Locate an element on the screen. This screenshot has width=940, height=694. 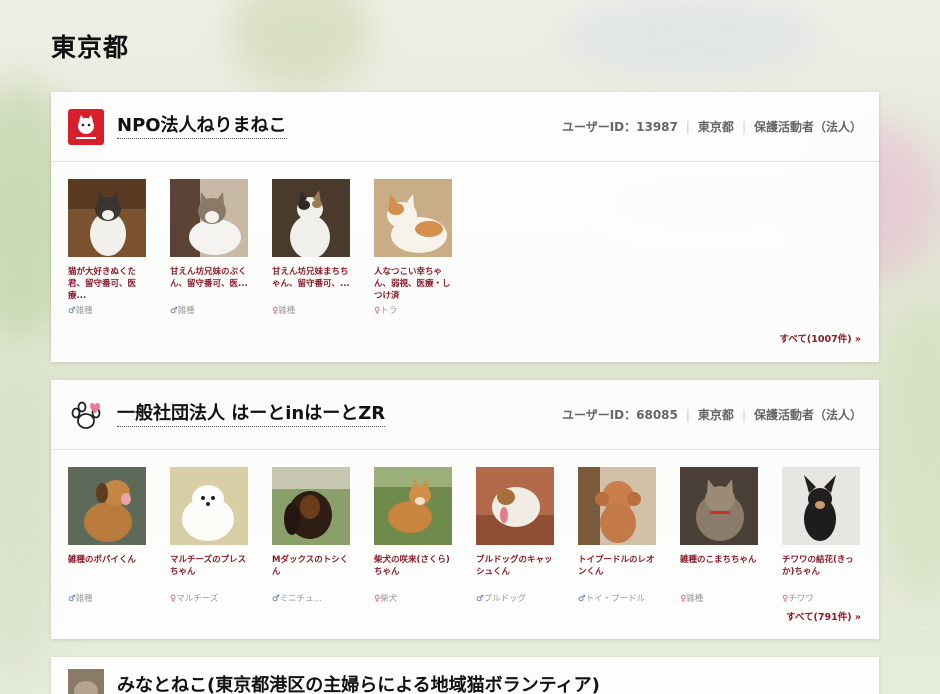
org-card: みなとねこ(東京都港区の主婦らによる地域猫ボランティア) is located at coordinates (465, 675).